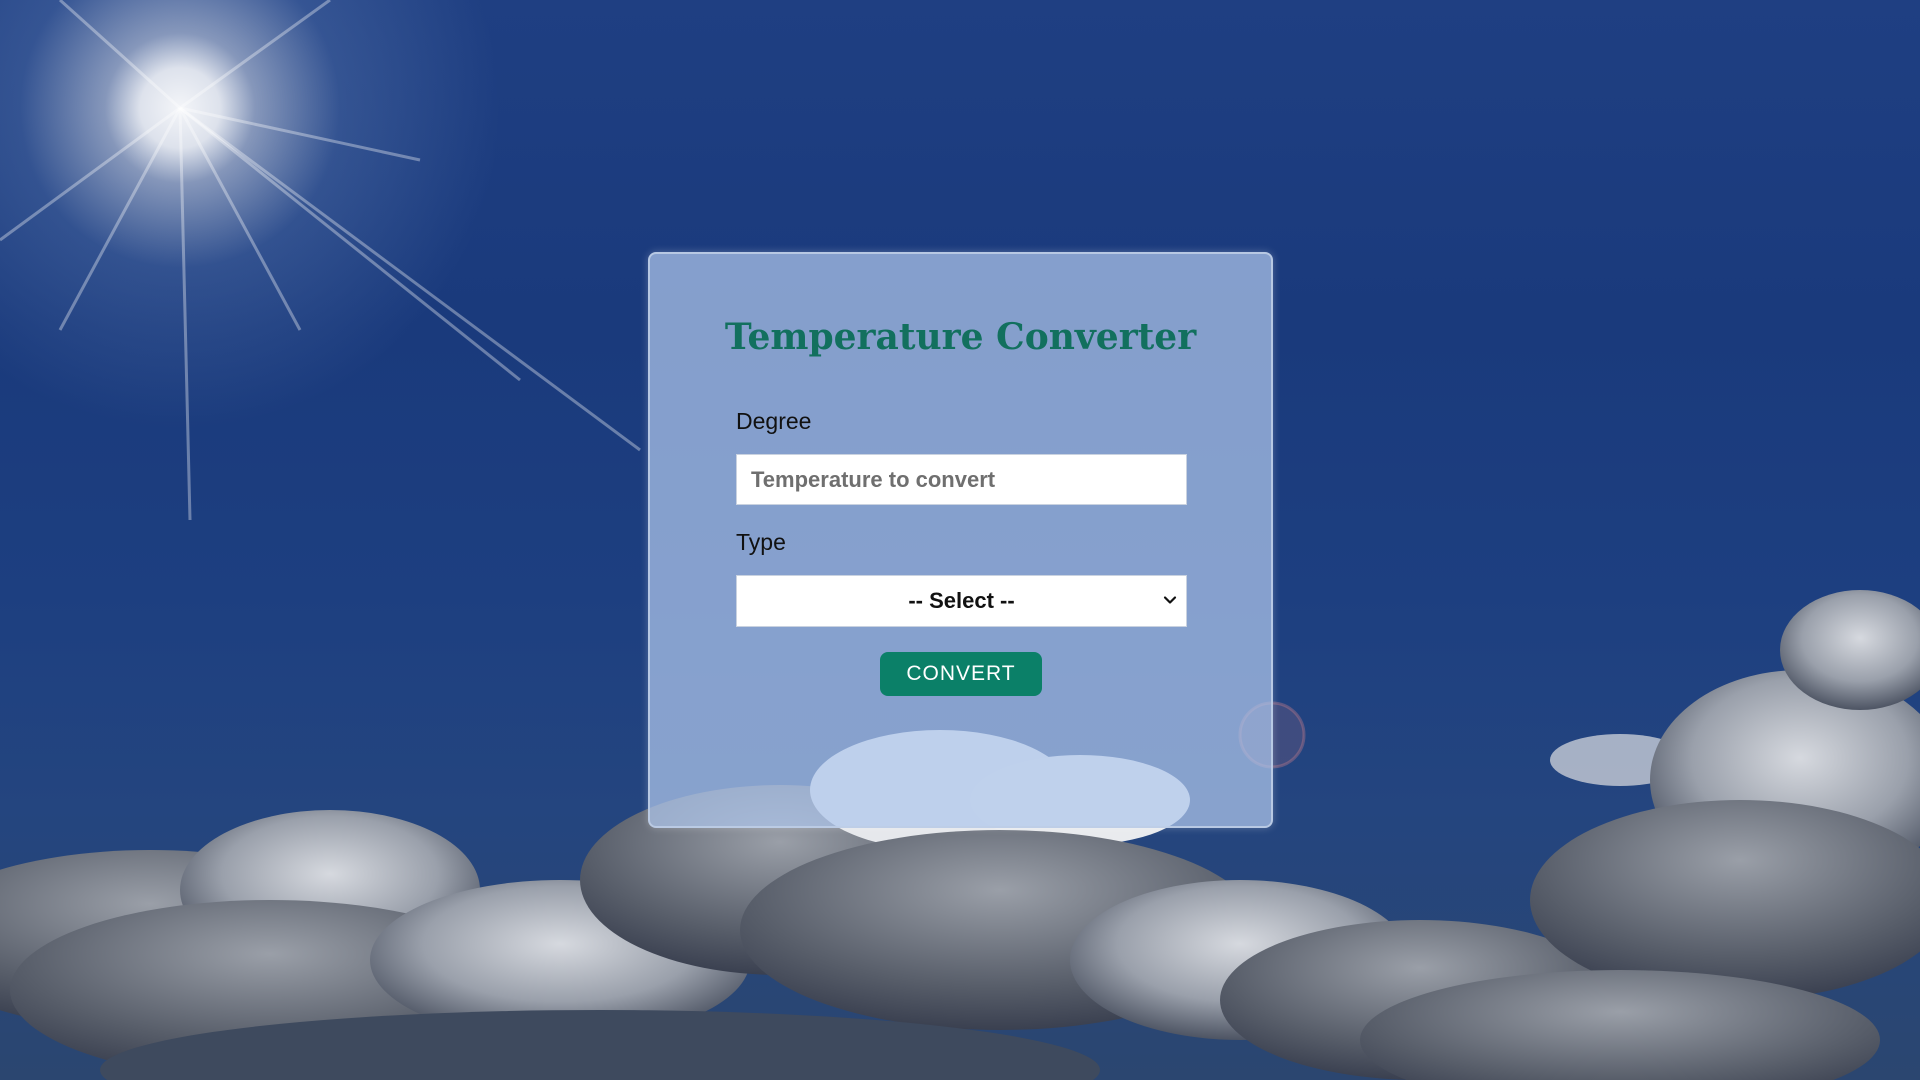 This screenshot has width=1920, height=1080. Describe the element at coordinates (960, 337) in the screenshot. I see `page-title: Temperature Converter` at that location.